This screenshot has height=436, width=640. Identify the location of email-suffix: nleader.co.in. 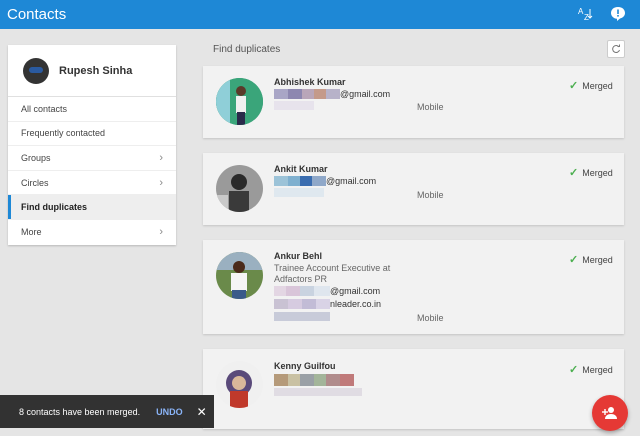
(356, 304).